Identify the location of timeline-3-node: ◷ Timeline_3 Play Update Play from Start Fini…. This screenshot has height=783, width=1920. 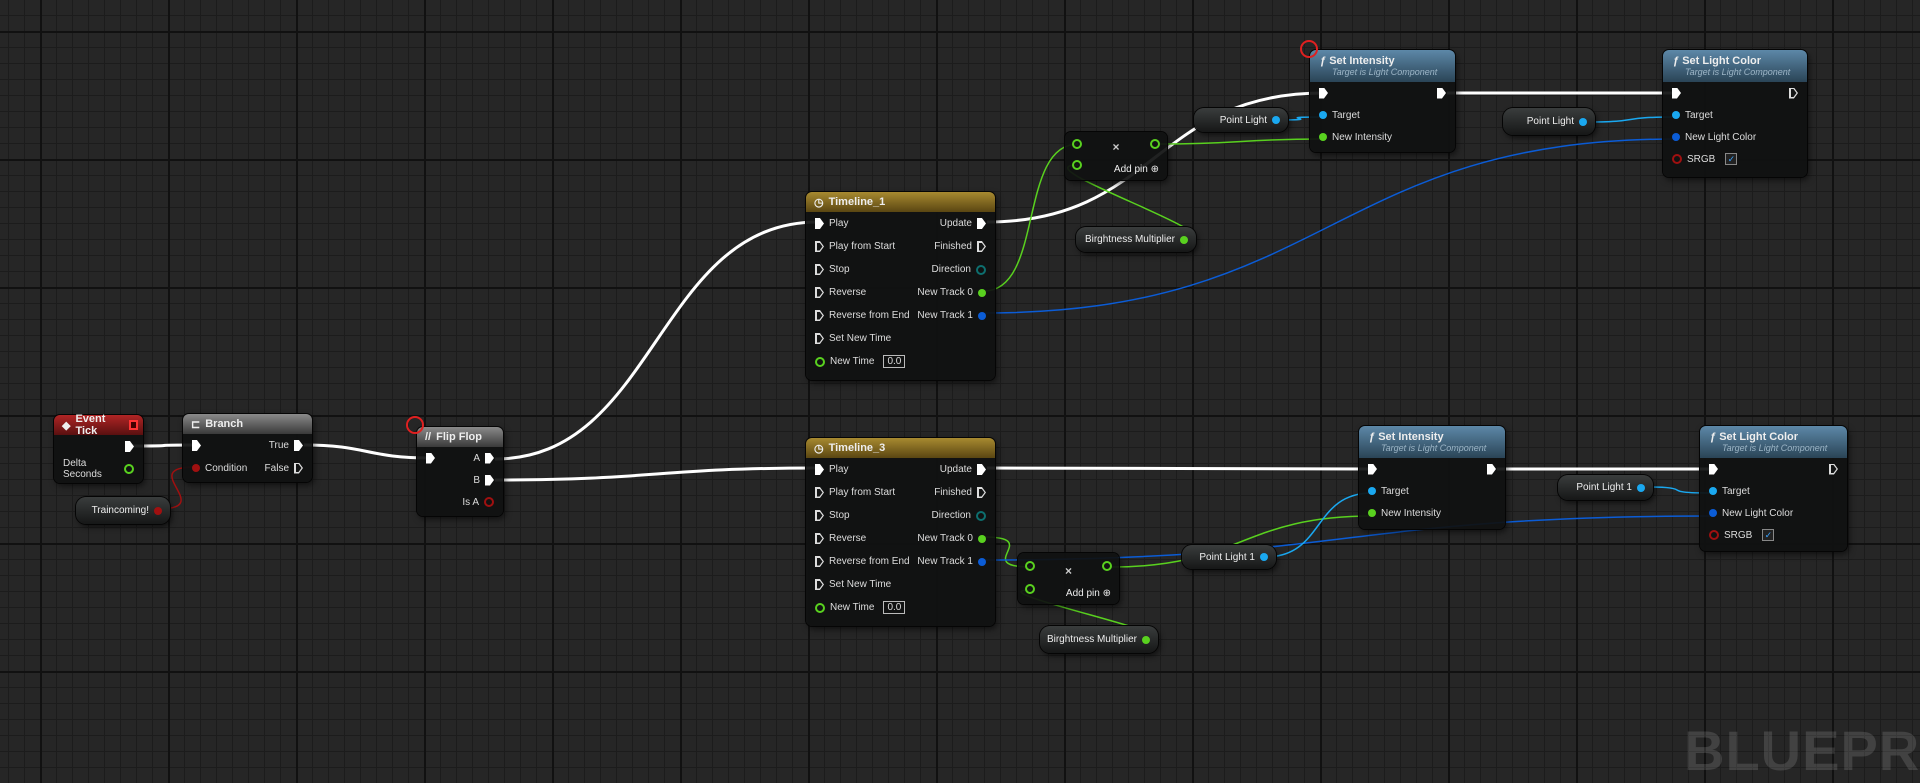
(900, 532).